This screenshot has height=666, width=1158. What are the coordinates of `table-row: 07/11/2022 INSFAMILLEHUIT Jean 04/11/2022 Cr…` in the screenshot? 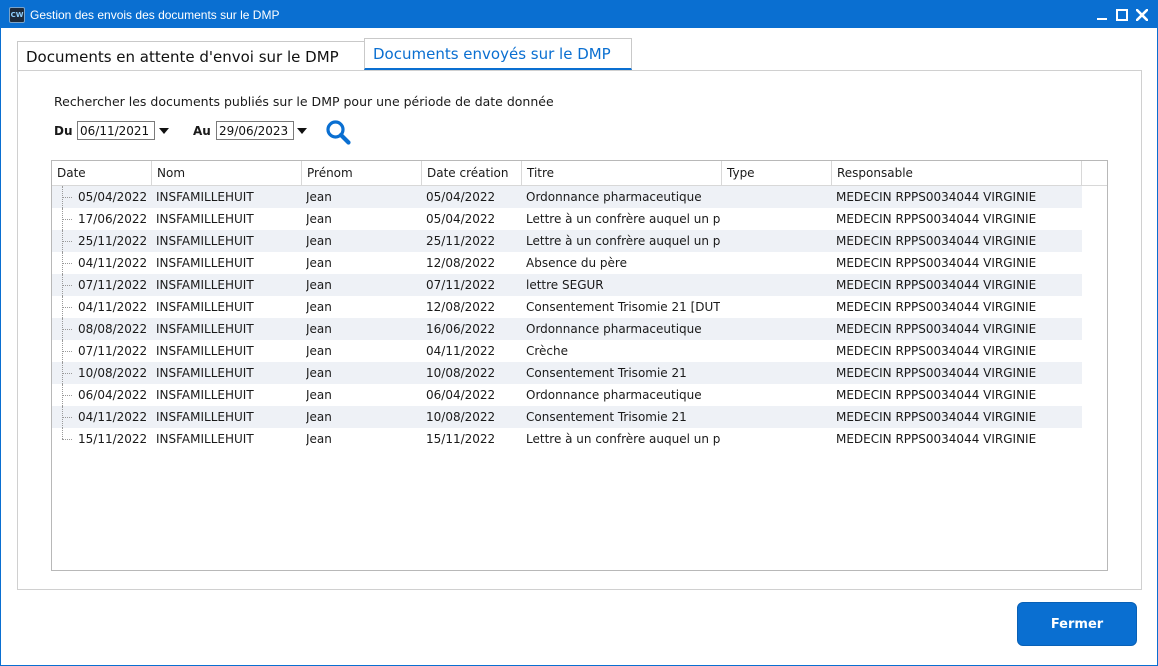 It's located at (567, 351).